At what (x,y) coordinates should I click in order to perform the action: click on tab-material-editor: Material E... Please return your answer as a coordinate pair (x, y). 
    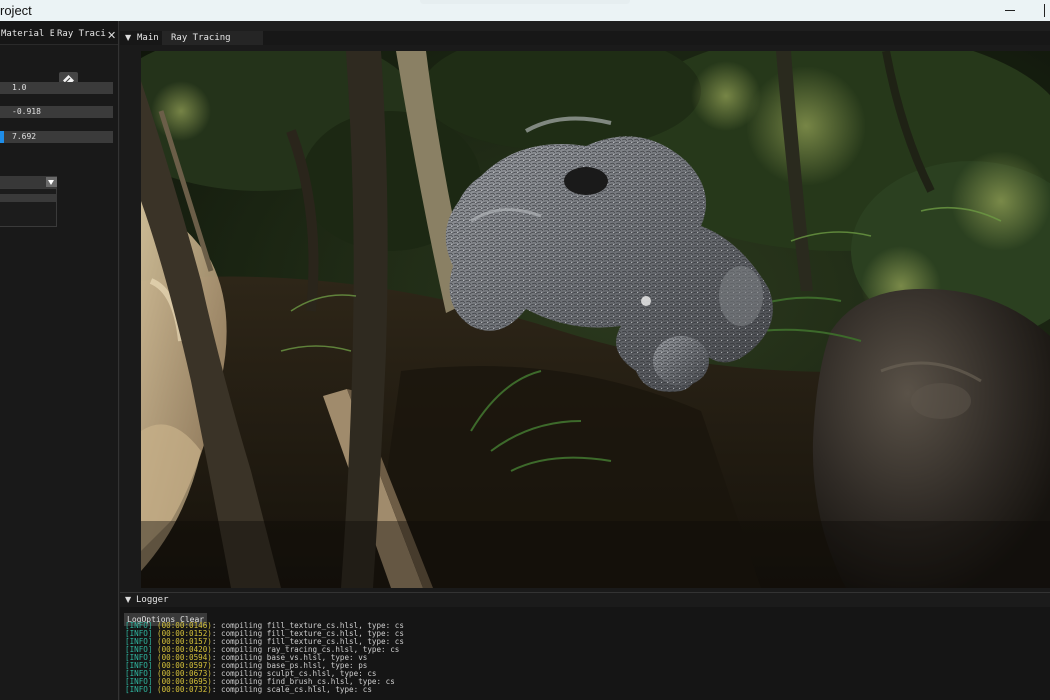
    Looking at the image, I should click on (27, 34).